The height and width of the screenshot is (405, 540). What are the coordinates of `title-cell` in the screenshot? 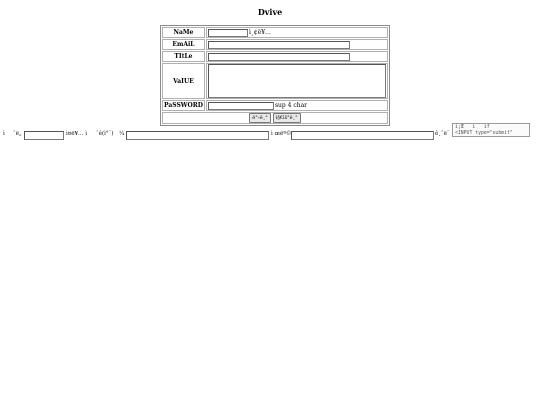 It's located at (296, 56).